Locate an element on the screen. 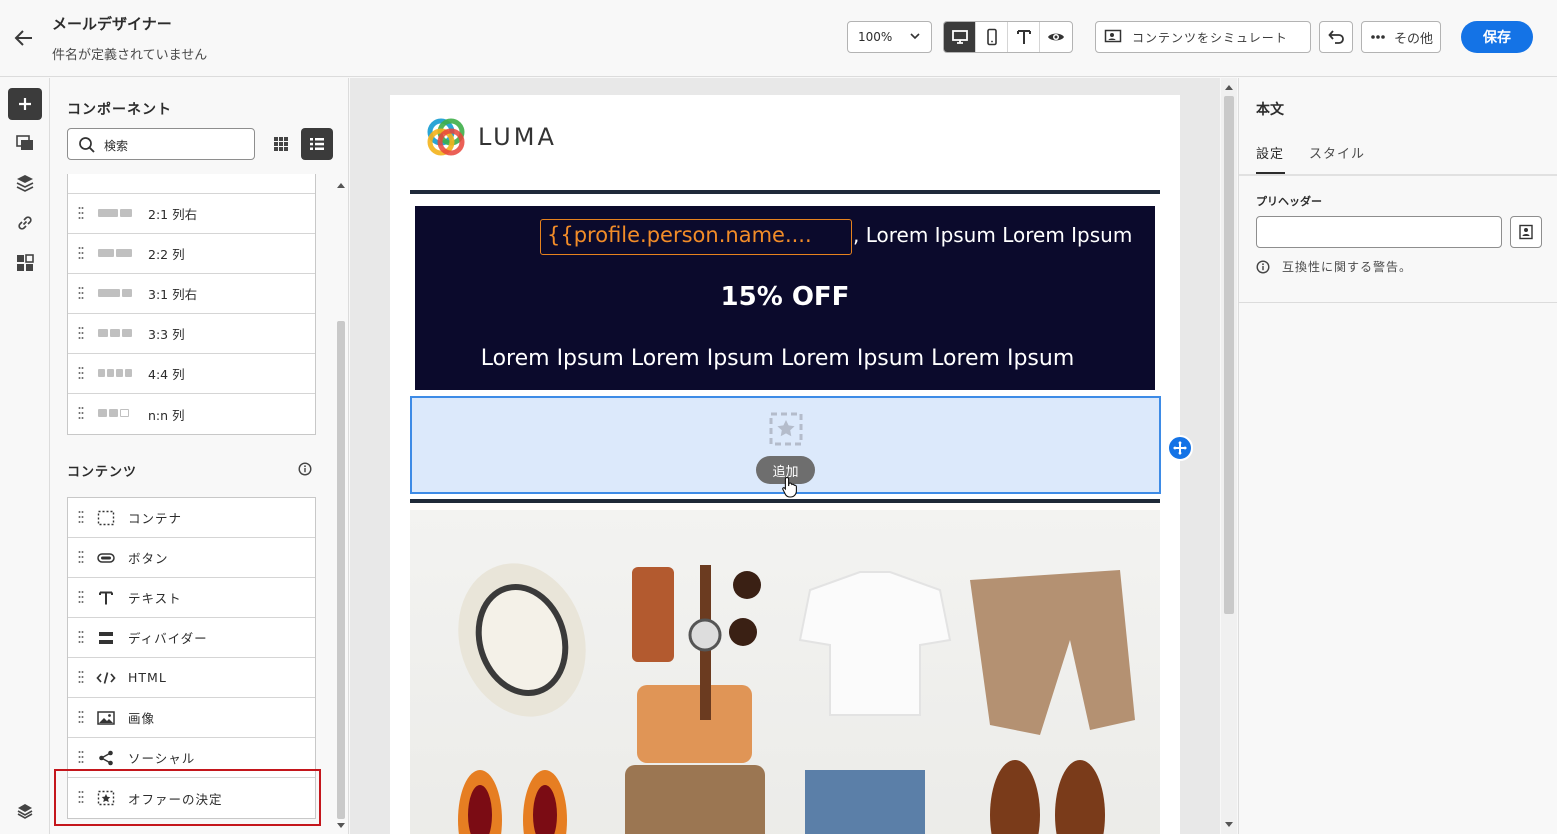  fragments-rail-button is located at coordinates (25, 263).